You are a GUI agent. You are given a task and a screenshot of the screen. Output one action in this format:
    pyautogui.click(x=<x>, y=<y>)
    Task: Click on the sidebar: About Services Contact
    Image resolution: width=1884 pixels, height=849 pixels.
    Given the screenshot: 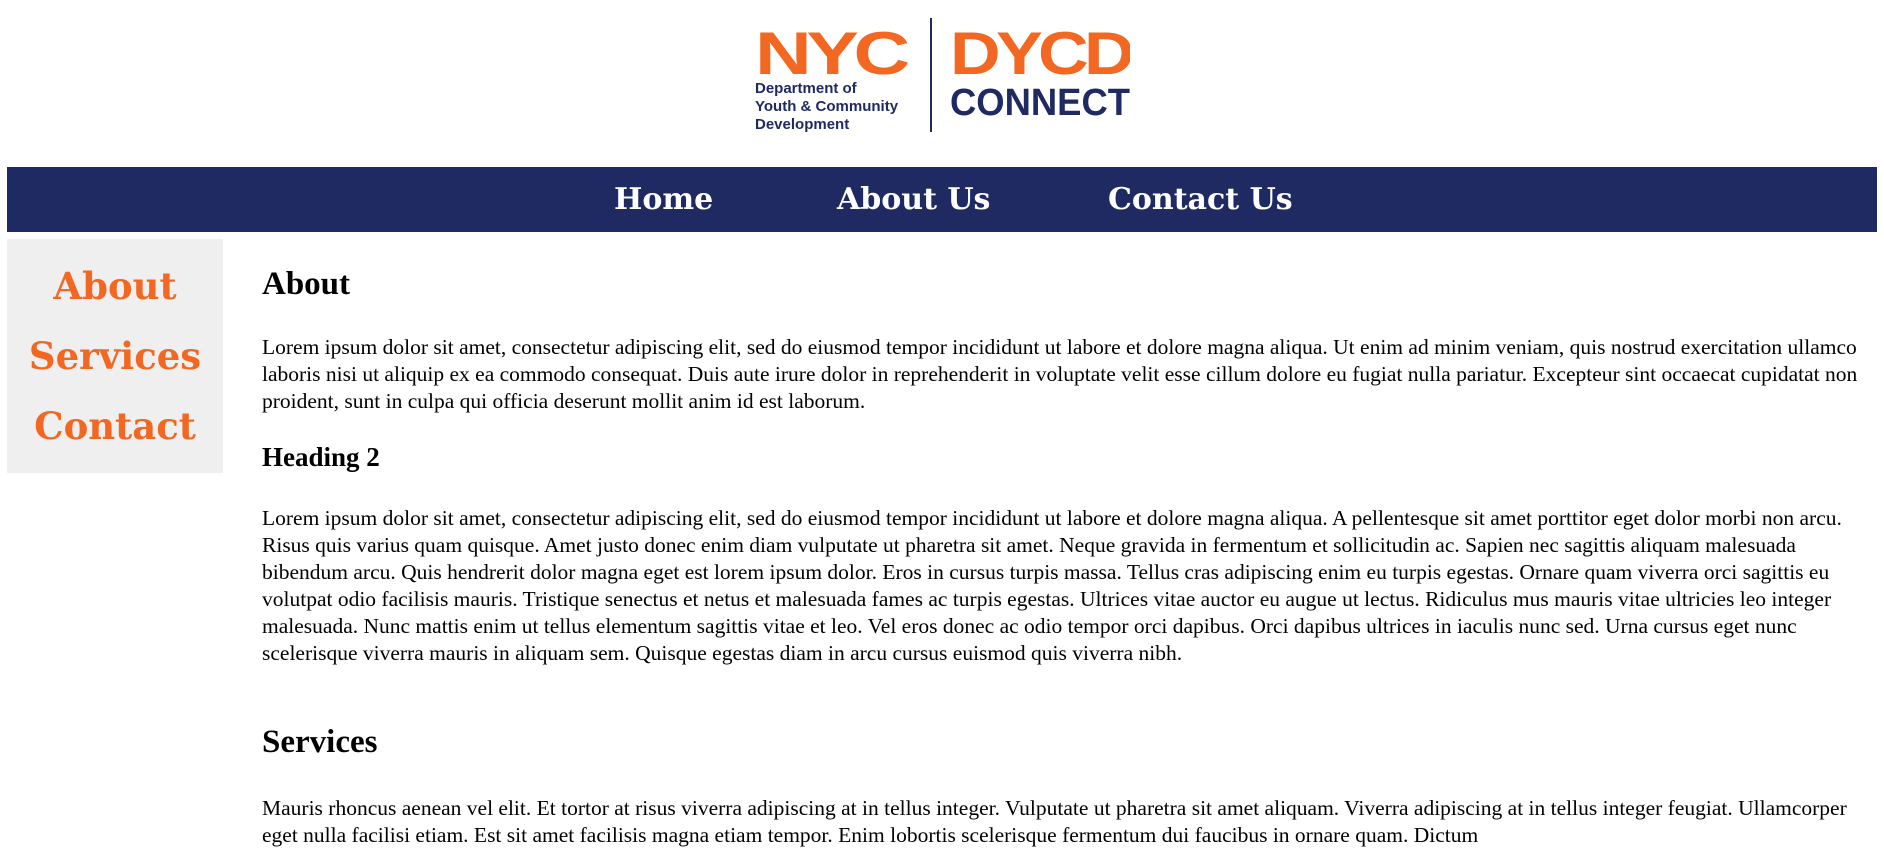 What is the action you would take?
    pyautogui.click(x=115, y=356)
    